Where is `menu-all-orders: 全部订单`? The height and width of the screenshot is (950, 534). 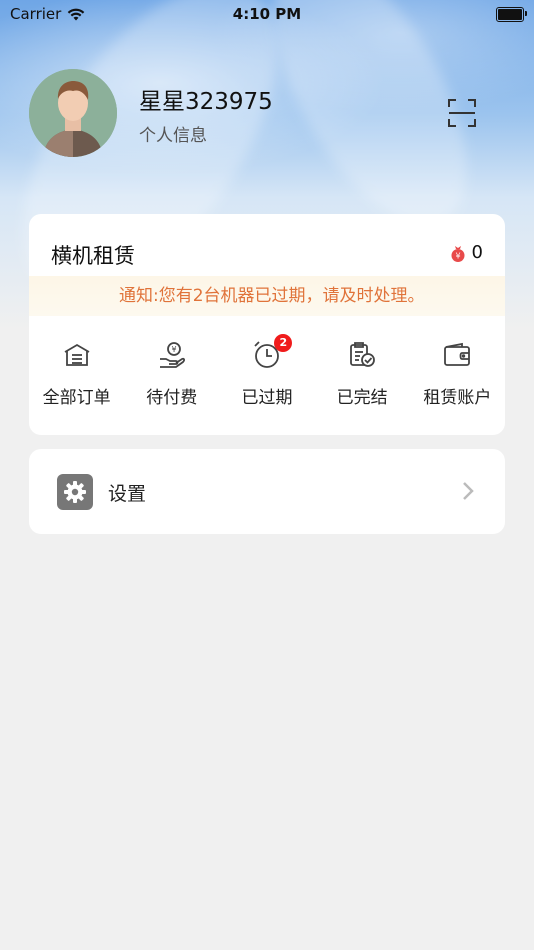
menu-all-orders: 全部订单 is located at coordinates (76, 373).